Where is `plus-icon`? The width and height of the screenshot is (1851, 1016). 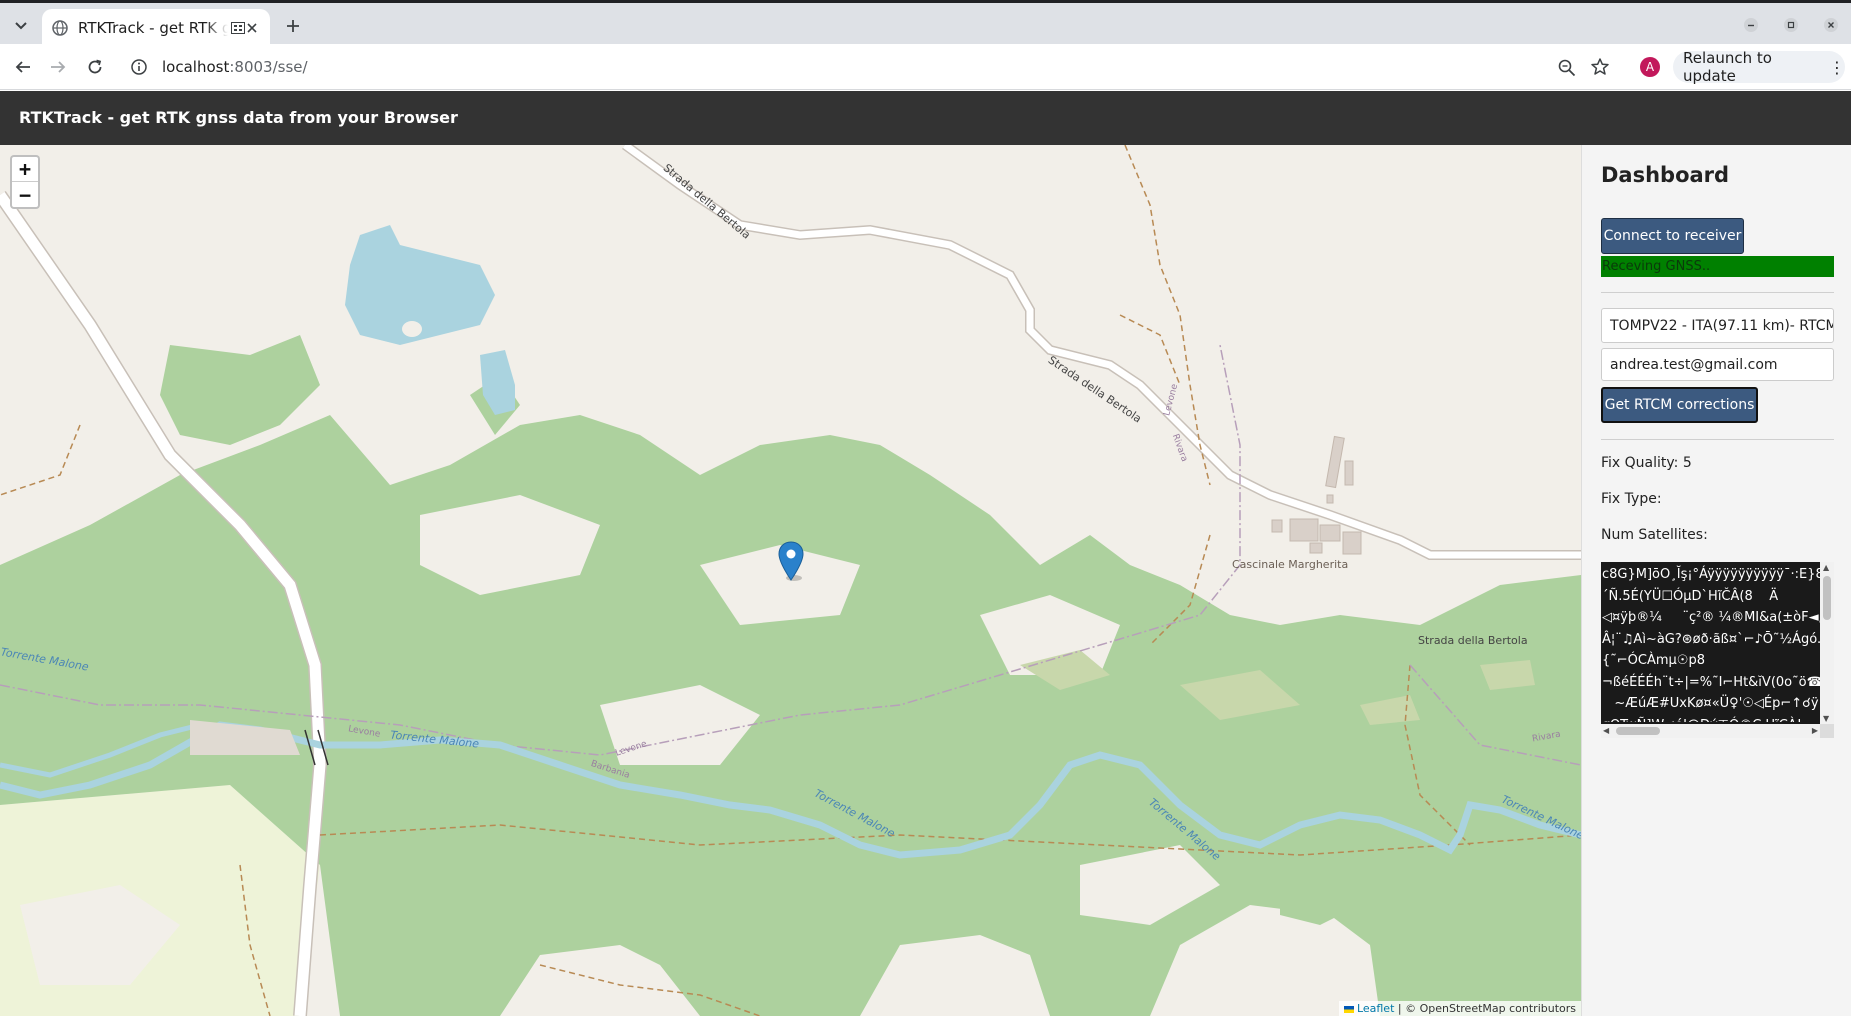
plus-icon is located at coordinates (293, 26).